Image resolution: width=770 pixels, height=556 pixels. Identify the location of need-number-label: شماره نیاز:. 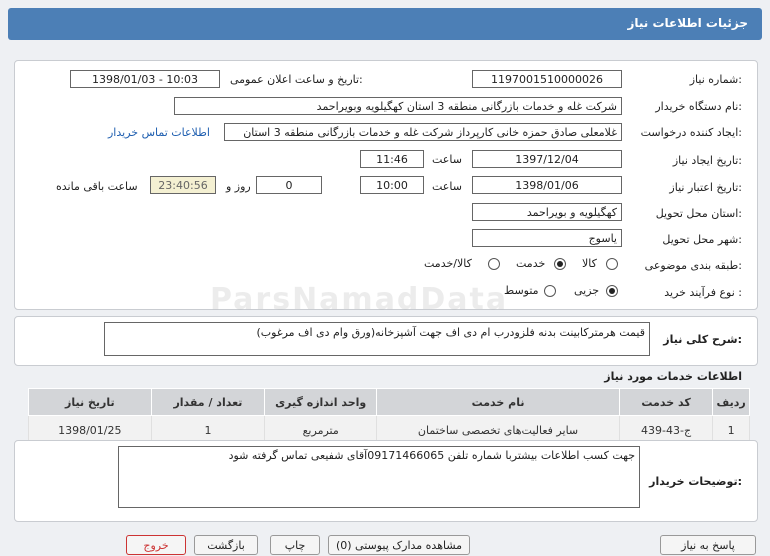
(715, 79).